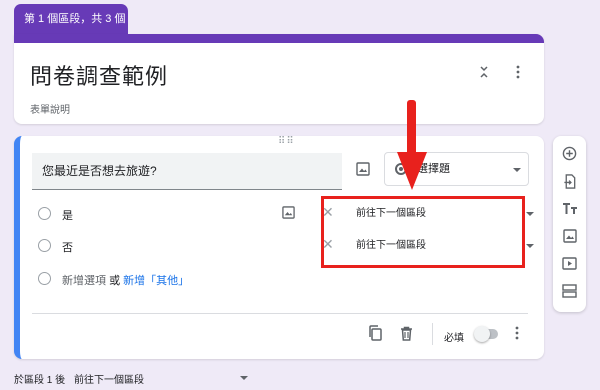 This screenshot has width=600, height=390. What do you see at coordinates (286, 142) in the screenshot?
I see `drag-handle-icon: ⠿⠿` at bounding box center [286, 142].